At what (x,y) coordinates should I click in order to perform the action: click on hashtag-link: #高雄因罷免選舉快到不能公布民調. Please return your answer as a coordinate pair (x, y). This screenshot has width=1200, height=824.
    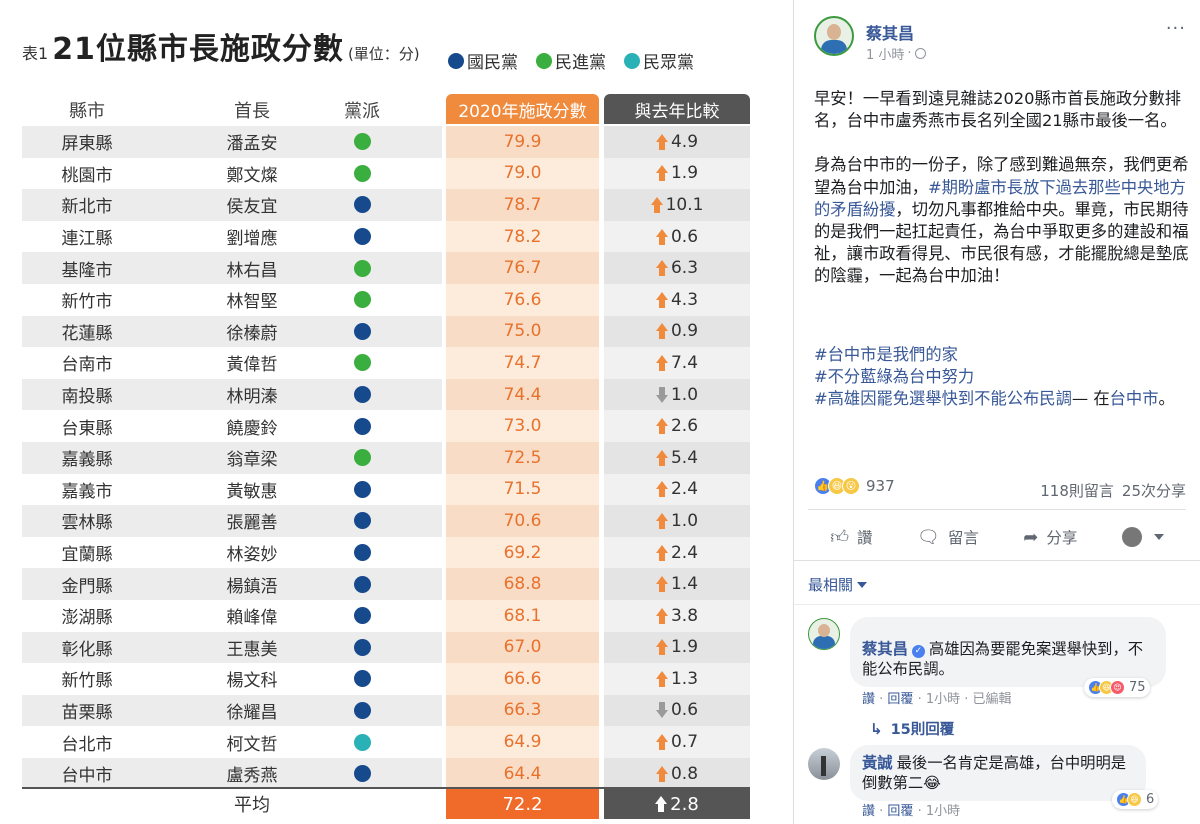
    Looking at the image, I should click on (943, 398).